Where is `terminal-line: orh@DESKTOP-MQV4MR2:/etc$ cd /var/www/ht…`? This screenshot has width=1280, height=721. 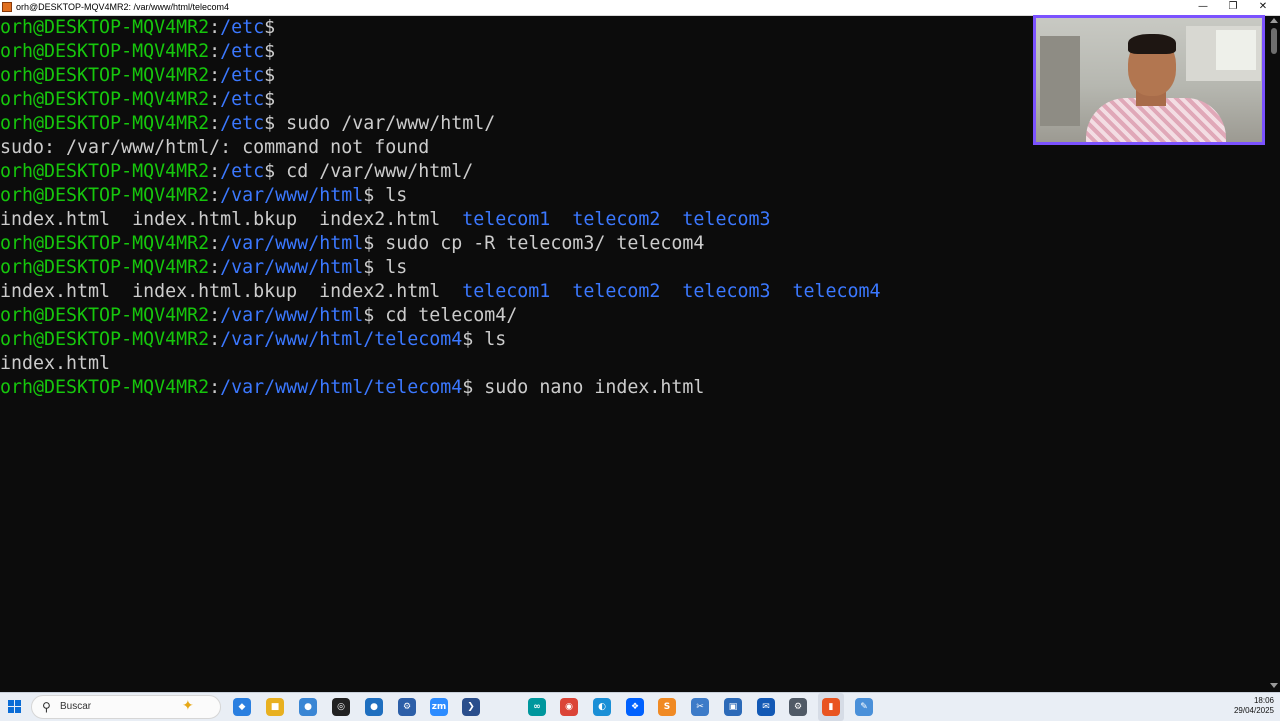
terminal-line: orh@DESKTOP-MQV4MR2:/etc$ cd /var/www/ht… is located at coordinates (236, 172).